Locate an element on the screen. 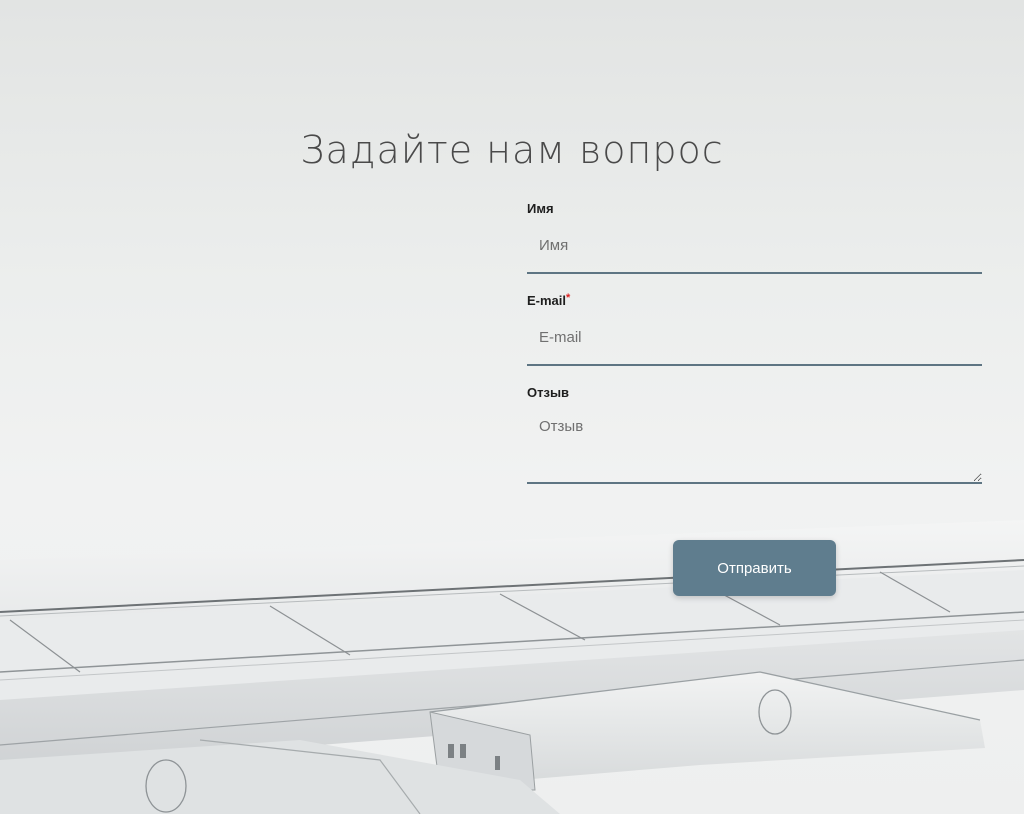 Image resolution: width=1024 pixels, height=814 pixels. review-textarea is located at coordinates (754, 443).